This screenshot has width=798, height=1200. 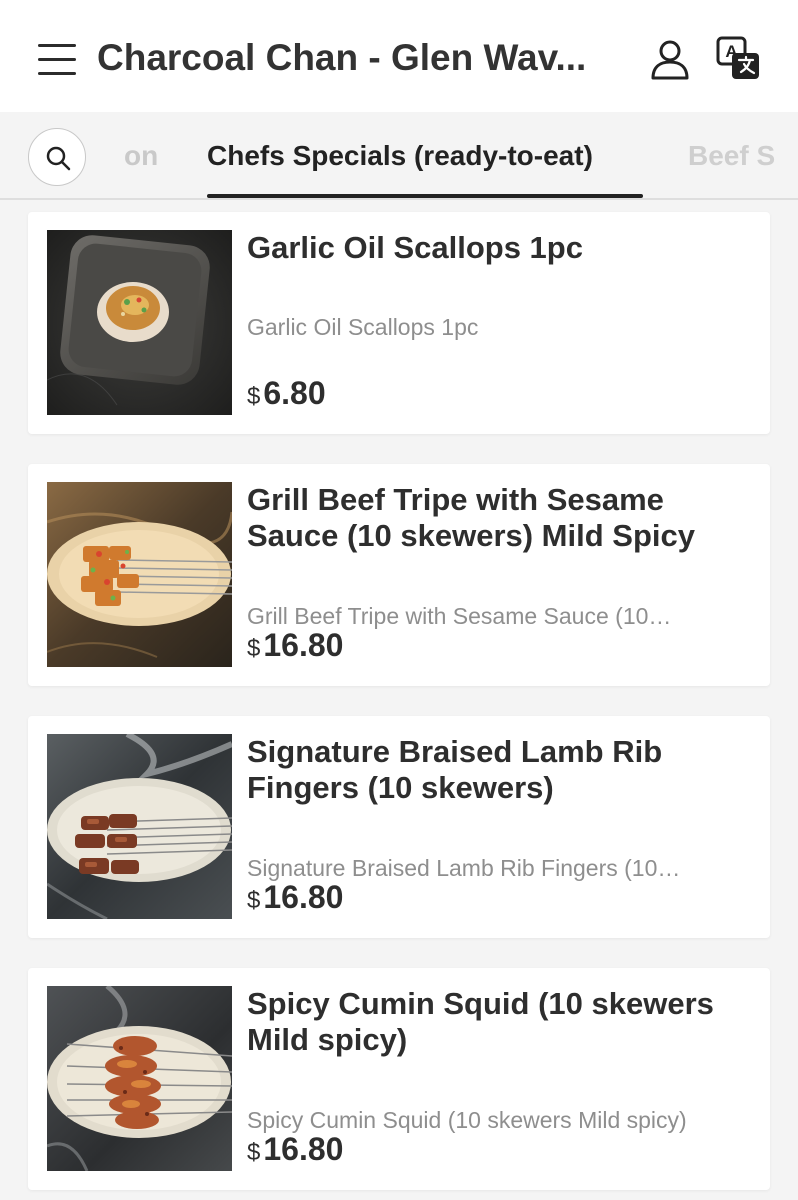 I want to click on hamburger-menu-icon, so click(x=58, y=59).